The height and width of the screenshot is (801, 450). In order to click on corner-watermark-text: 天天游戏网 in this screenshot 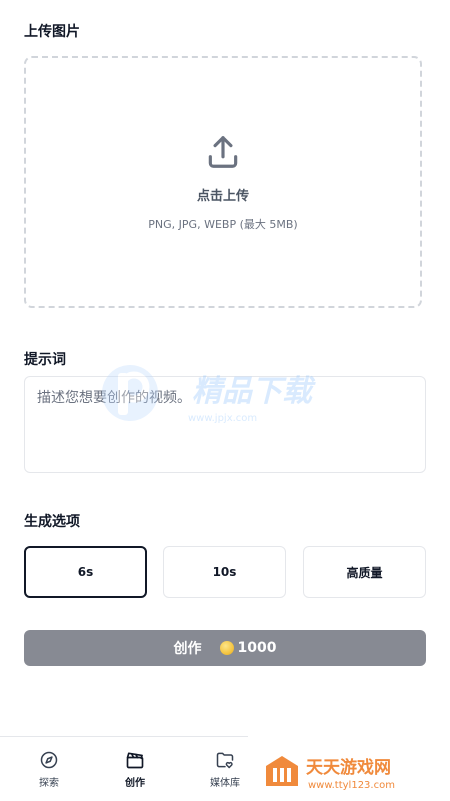, I will do `click(348, 767)`.